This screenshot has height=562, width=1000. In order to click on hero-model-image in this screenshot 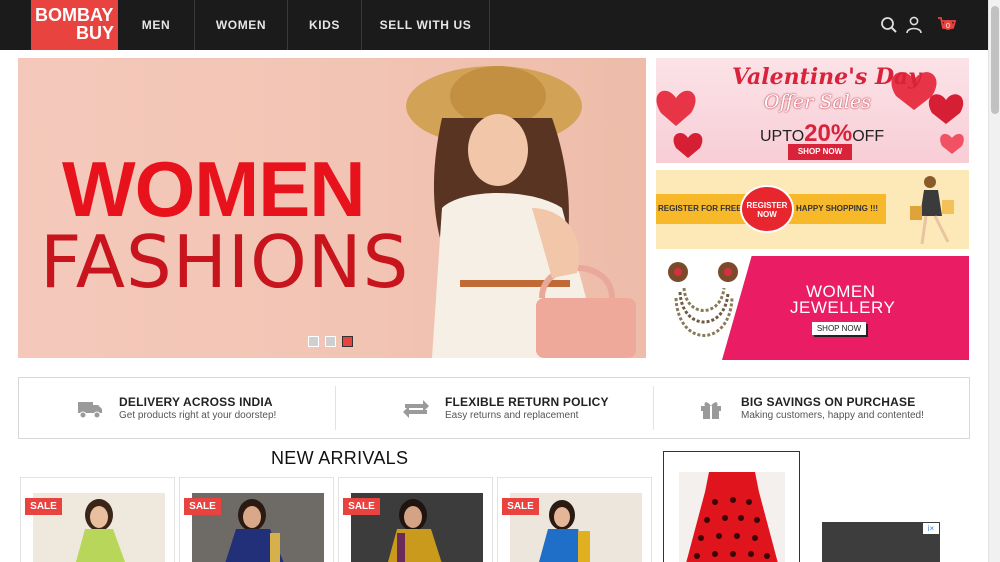, I will do `click(521, 212)`.